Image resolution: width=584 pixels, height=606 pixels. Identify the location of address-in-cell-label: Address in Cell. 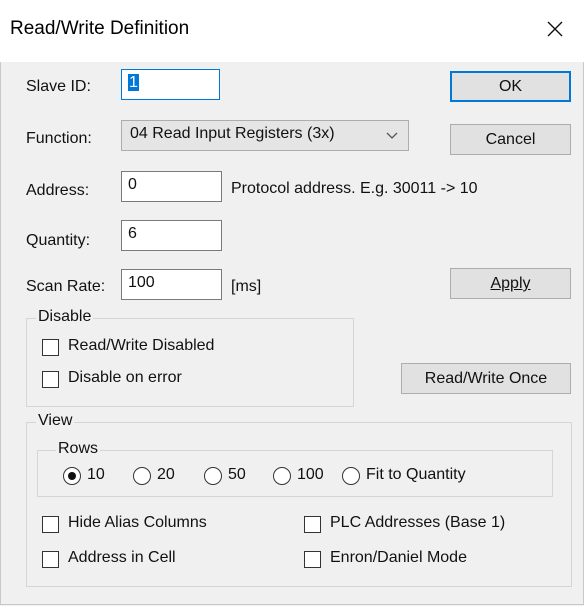
(122, 557).